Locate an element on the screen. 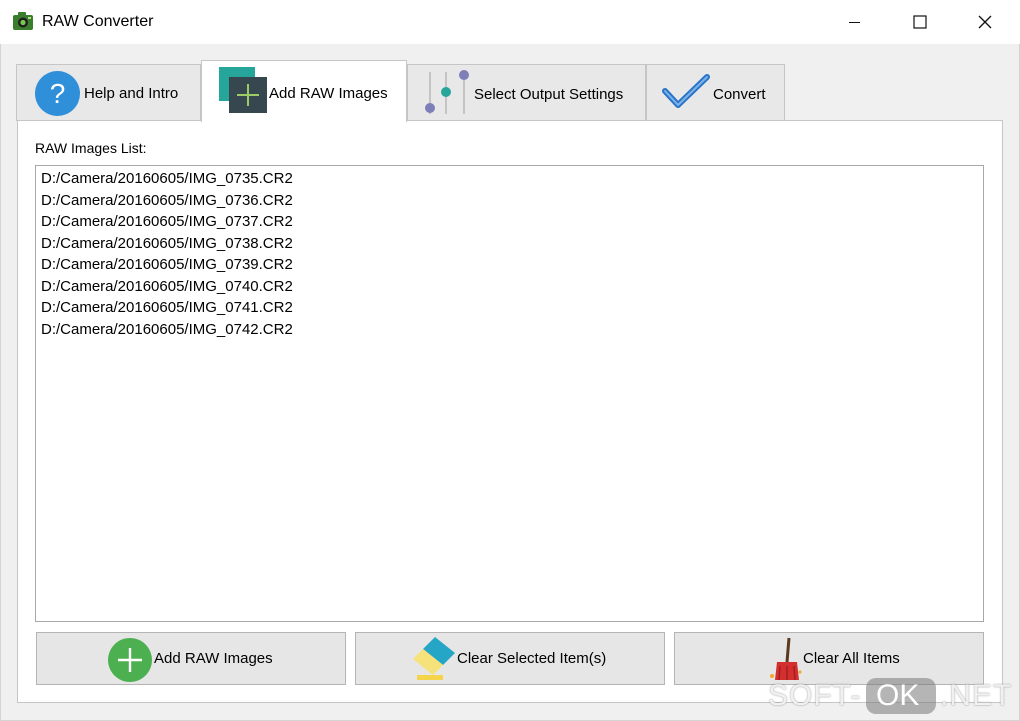  list-item: D:/Camera/20160605/IMG_0737.CR2 is located at coordinates (512, 222).